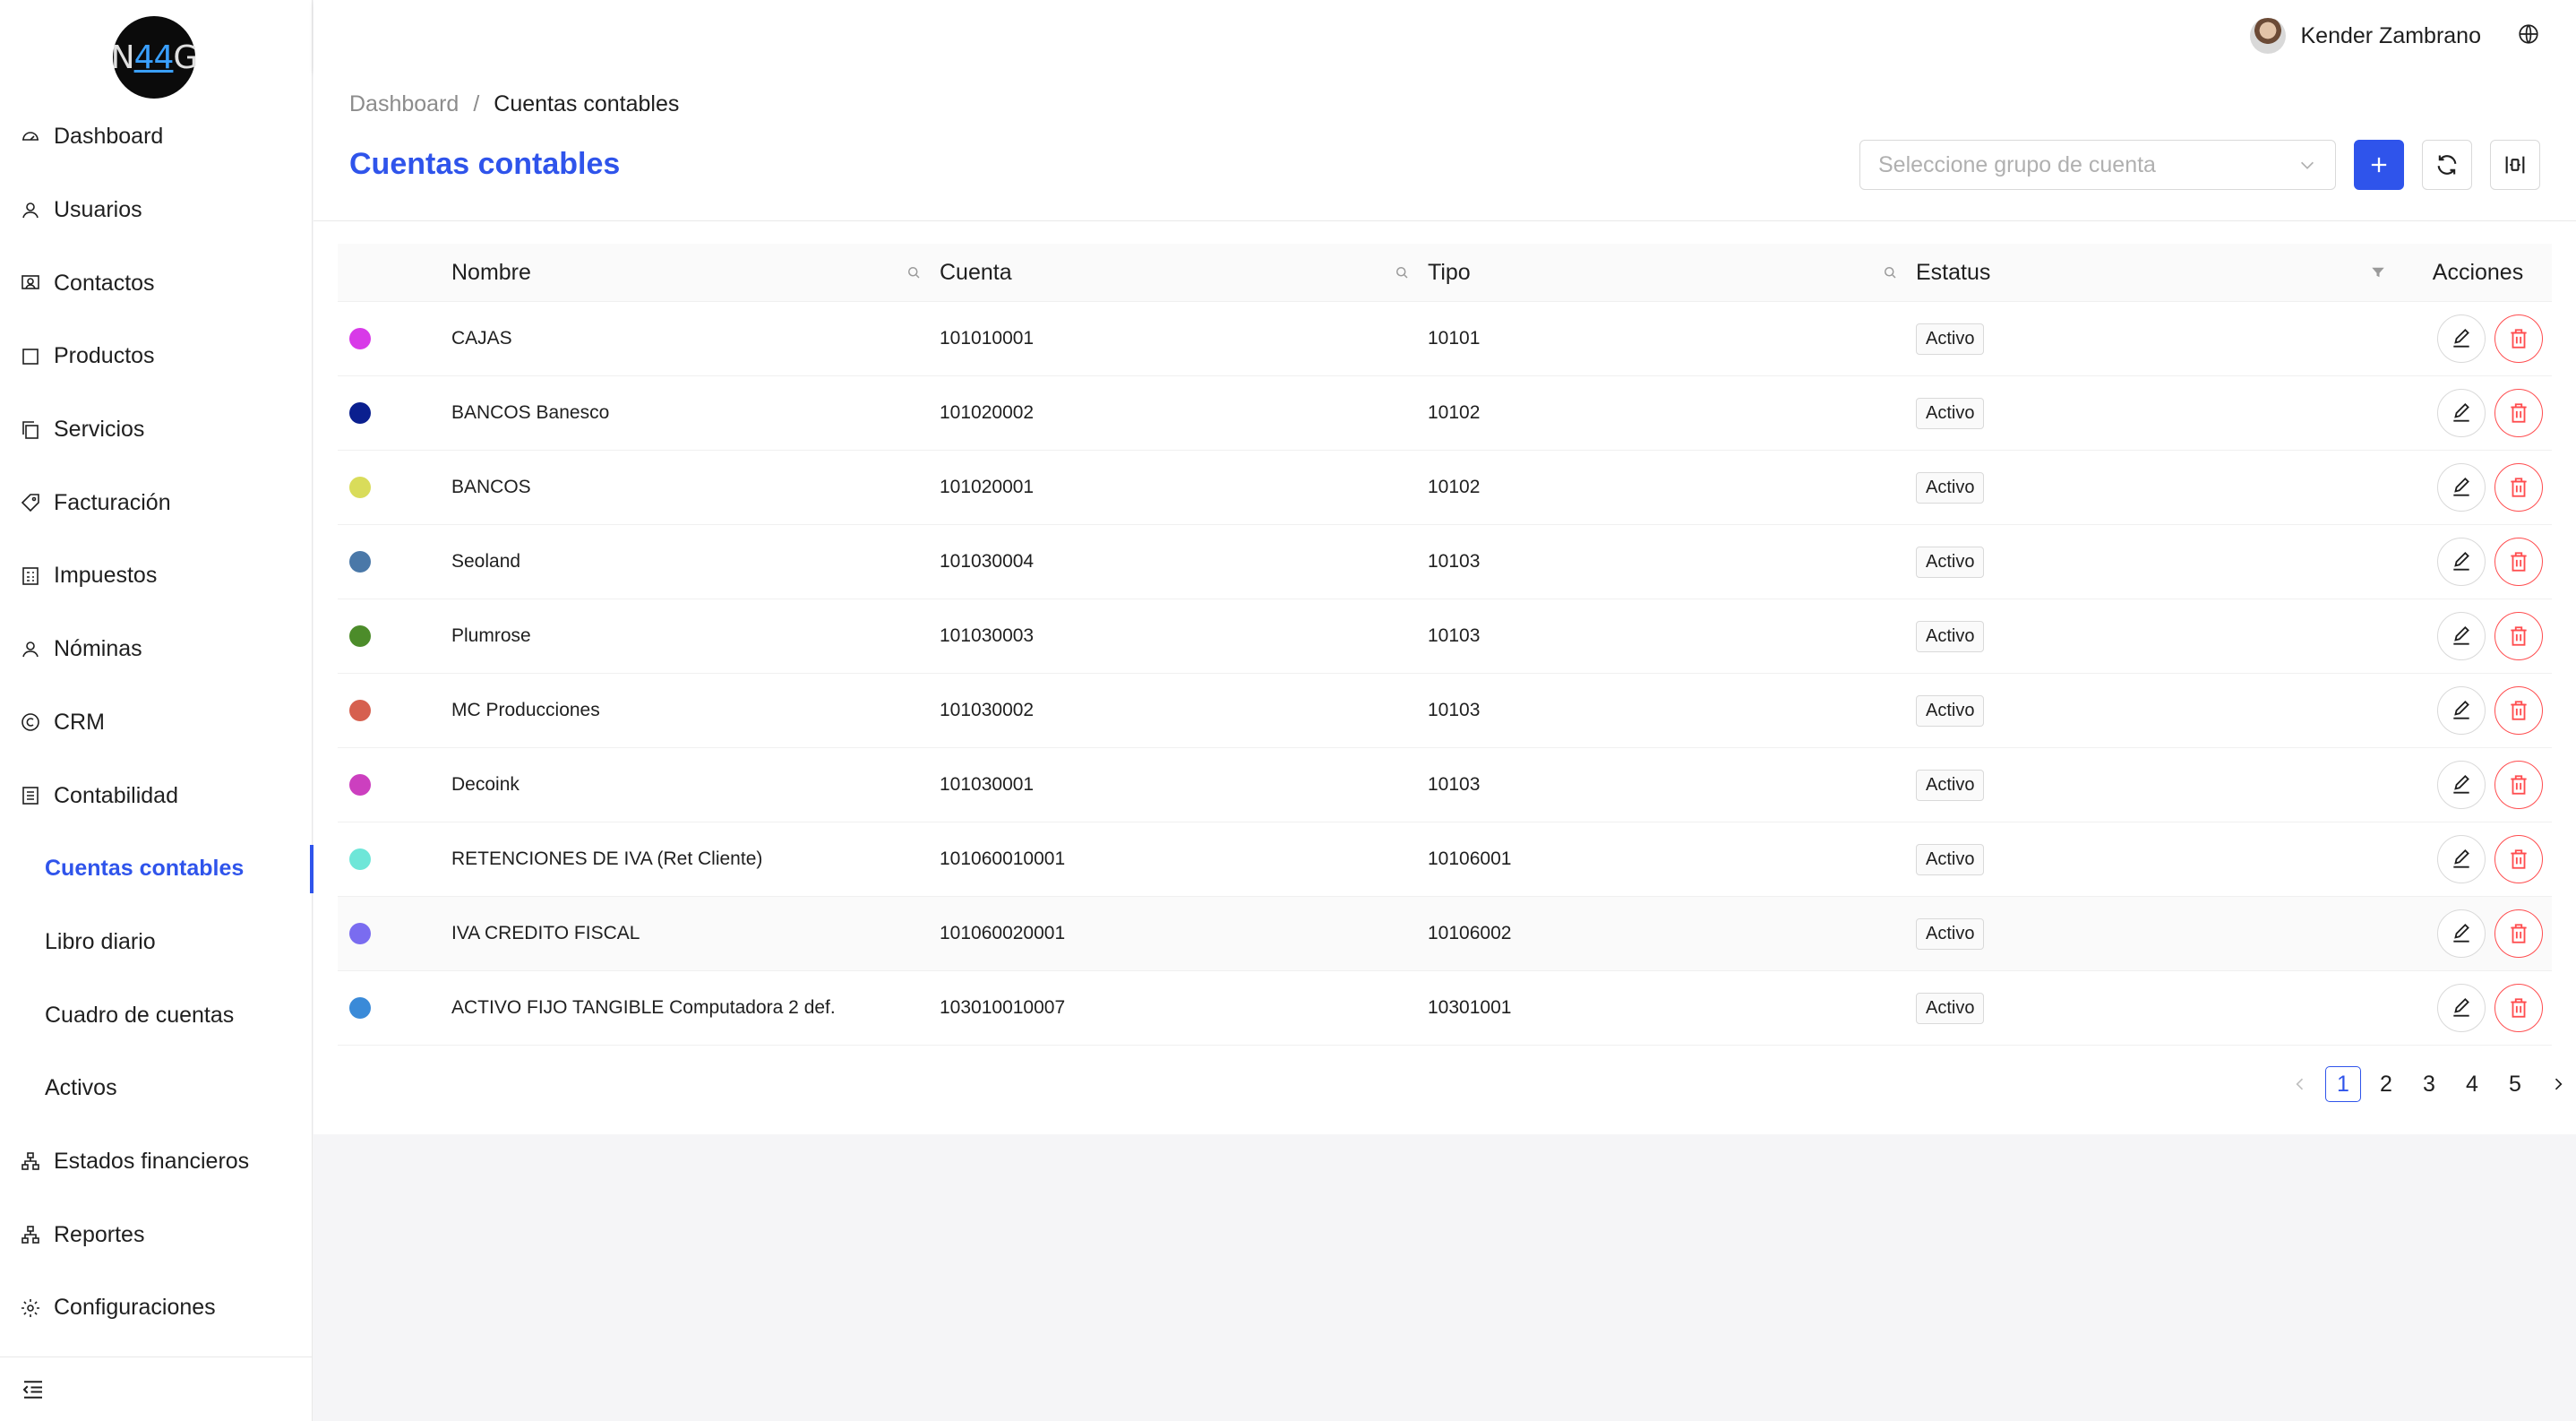 This screenshot has width=2576, height=1421. I want to click on sidebar-item-estados-financieros: Estados financieros, so click(156, 1162).